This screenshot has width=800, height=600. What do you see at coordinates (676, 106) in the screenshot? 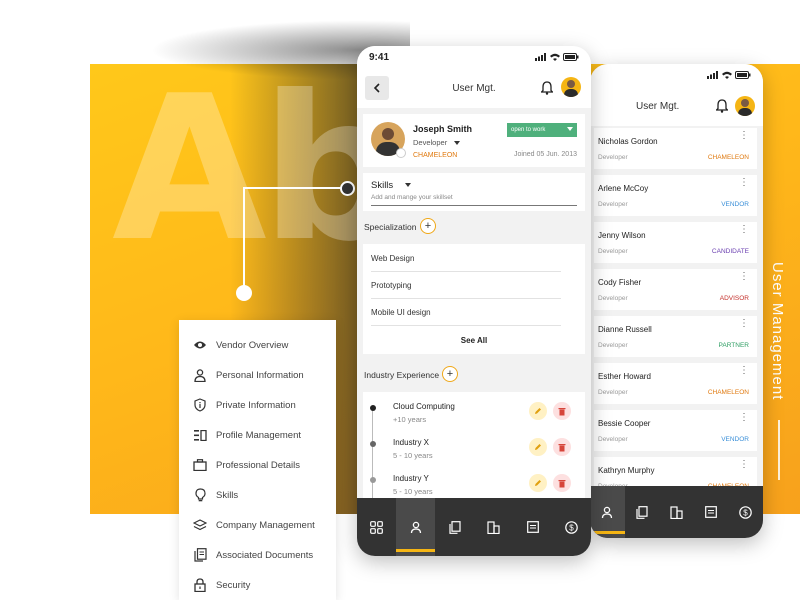
I see `app-header: User Mgt.` at bounding box center [676, 106].